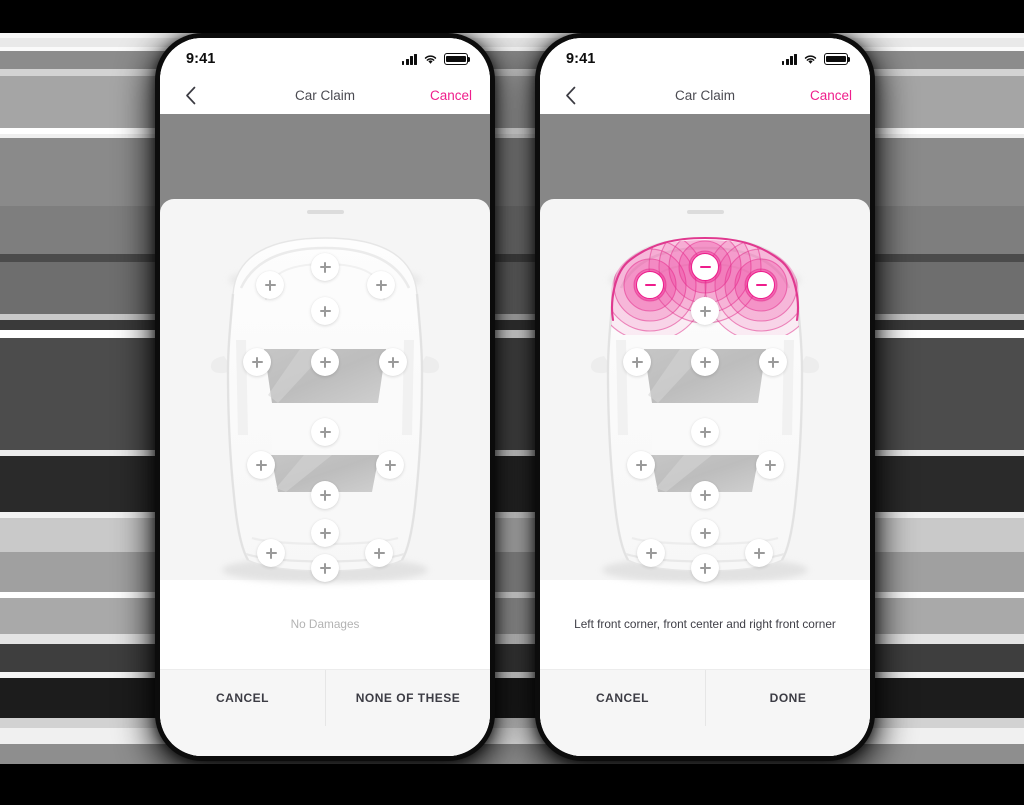  What do you see at coordinates (705, 741) in the screenshot?
I see `home-indicator-area` at bounding box center [705, 741].